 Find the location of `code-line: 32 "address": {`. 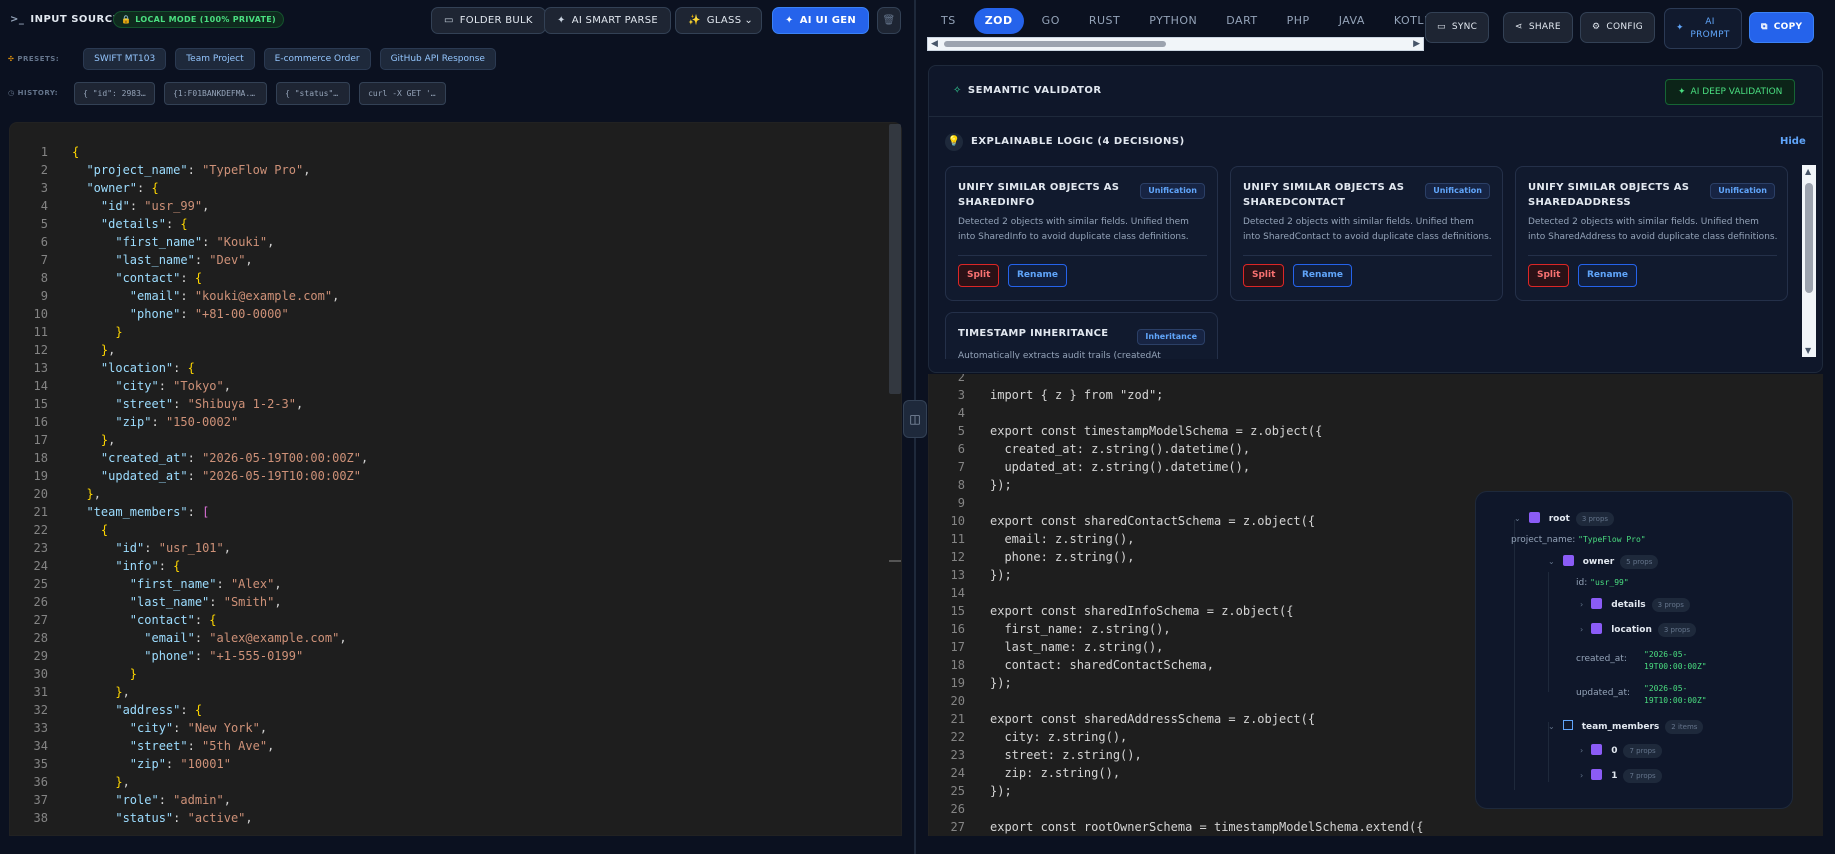

code-line: 32 "address": { is located at coordinates (450, 710).